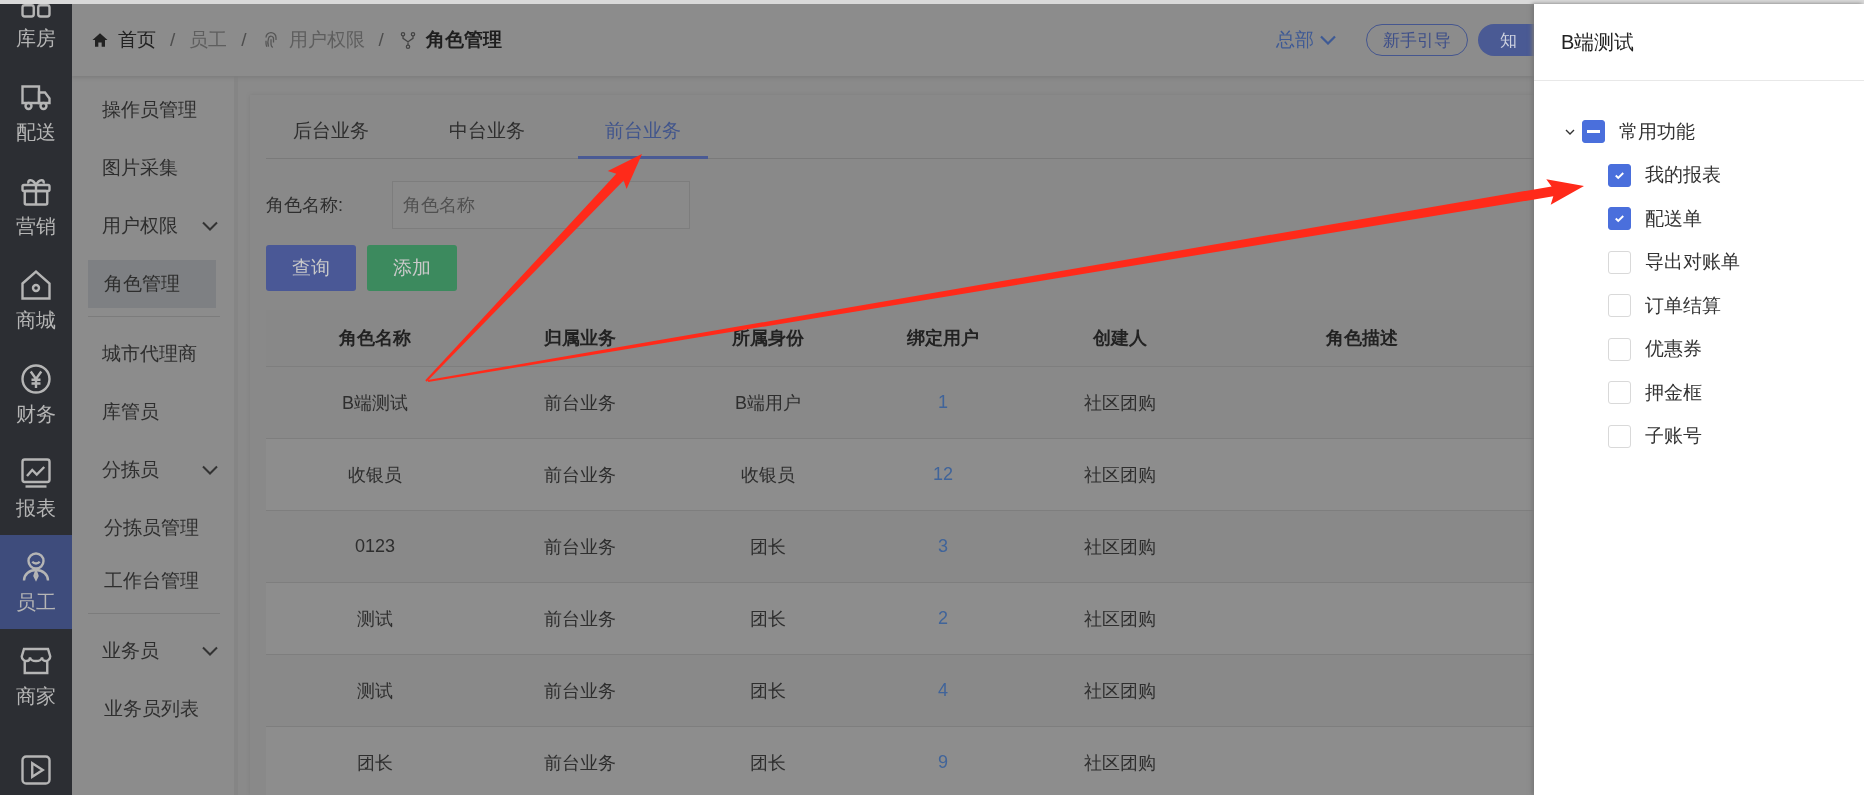  Describe the element at coordinates (541, 205) in the screenshot. I see `role-name-field: 角色名称` at that location.